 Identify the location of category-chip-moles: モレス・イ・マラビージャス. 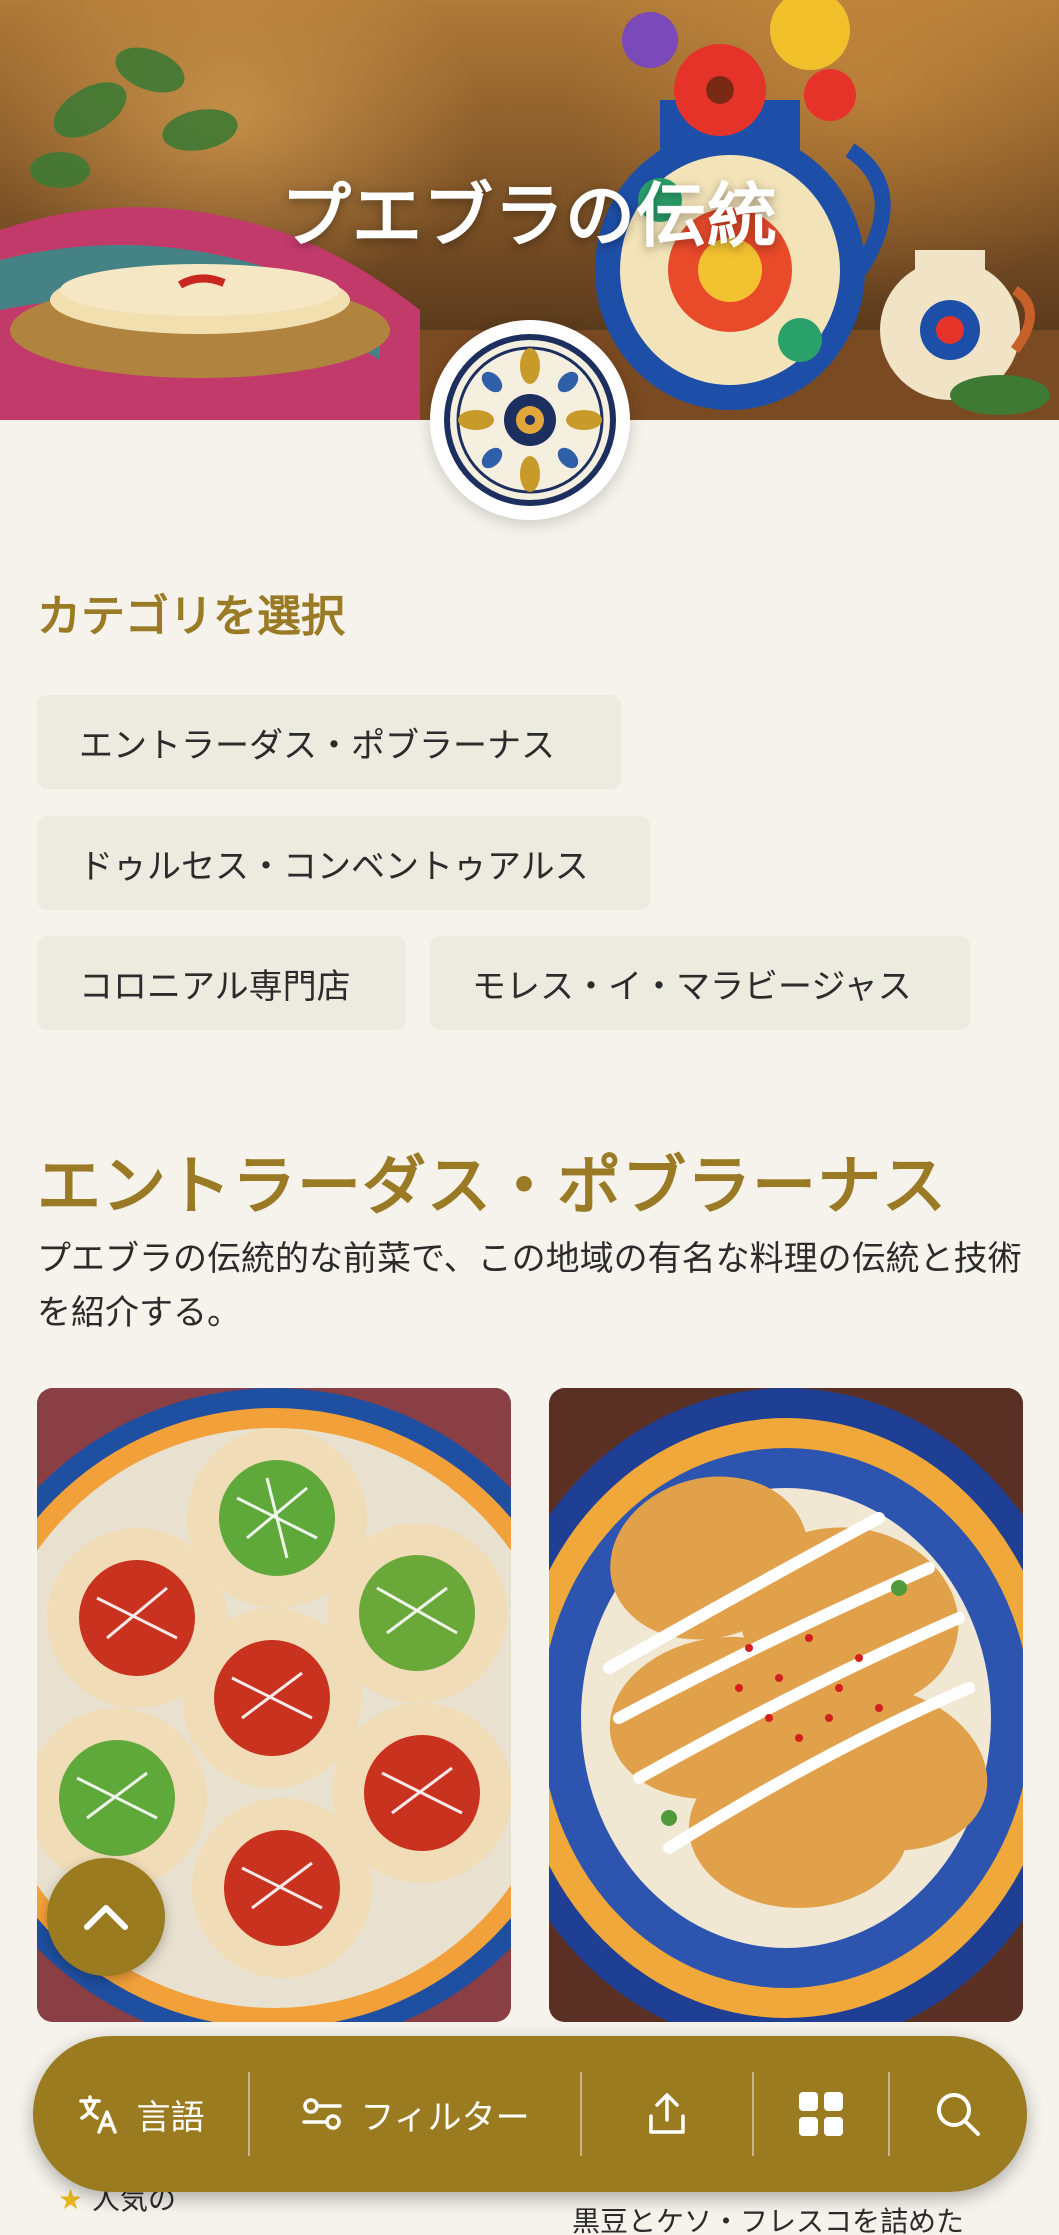
(700, 983).